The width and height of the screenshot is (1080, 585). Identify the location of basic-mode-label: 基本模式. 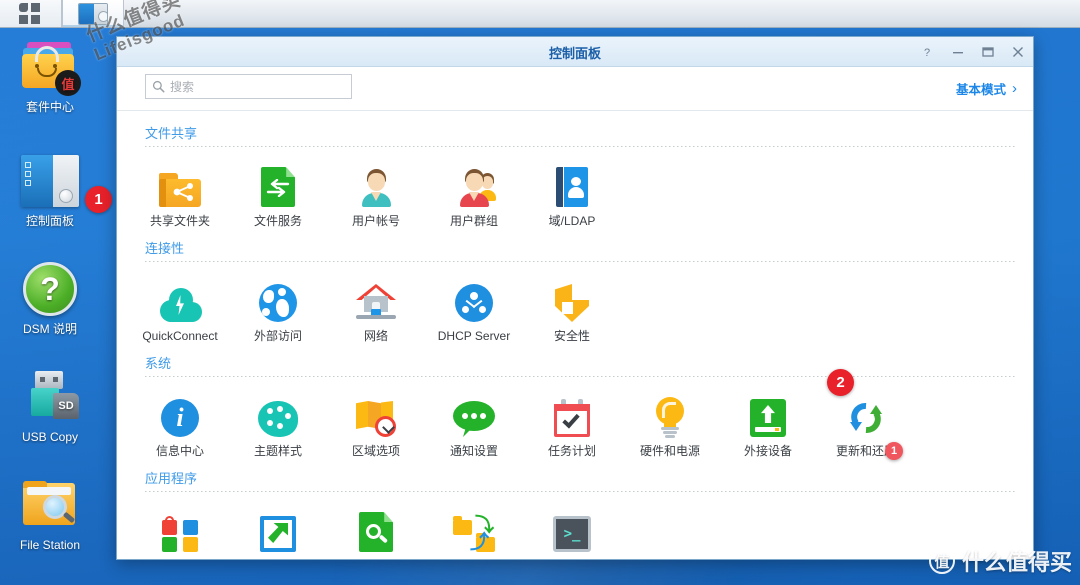
(980, 90).